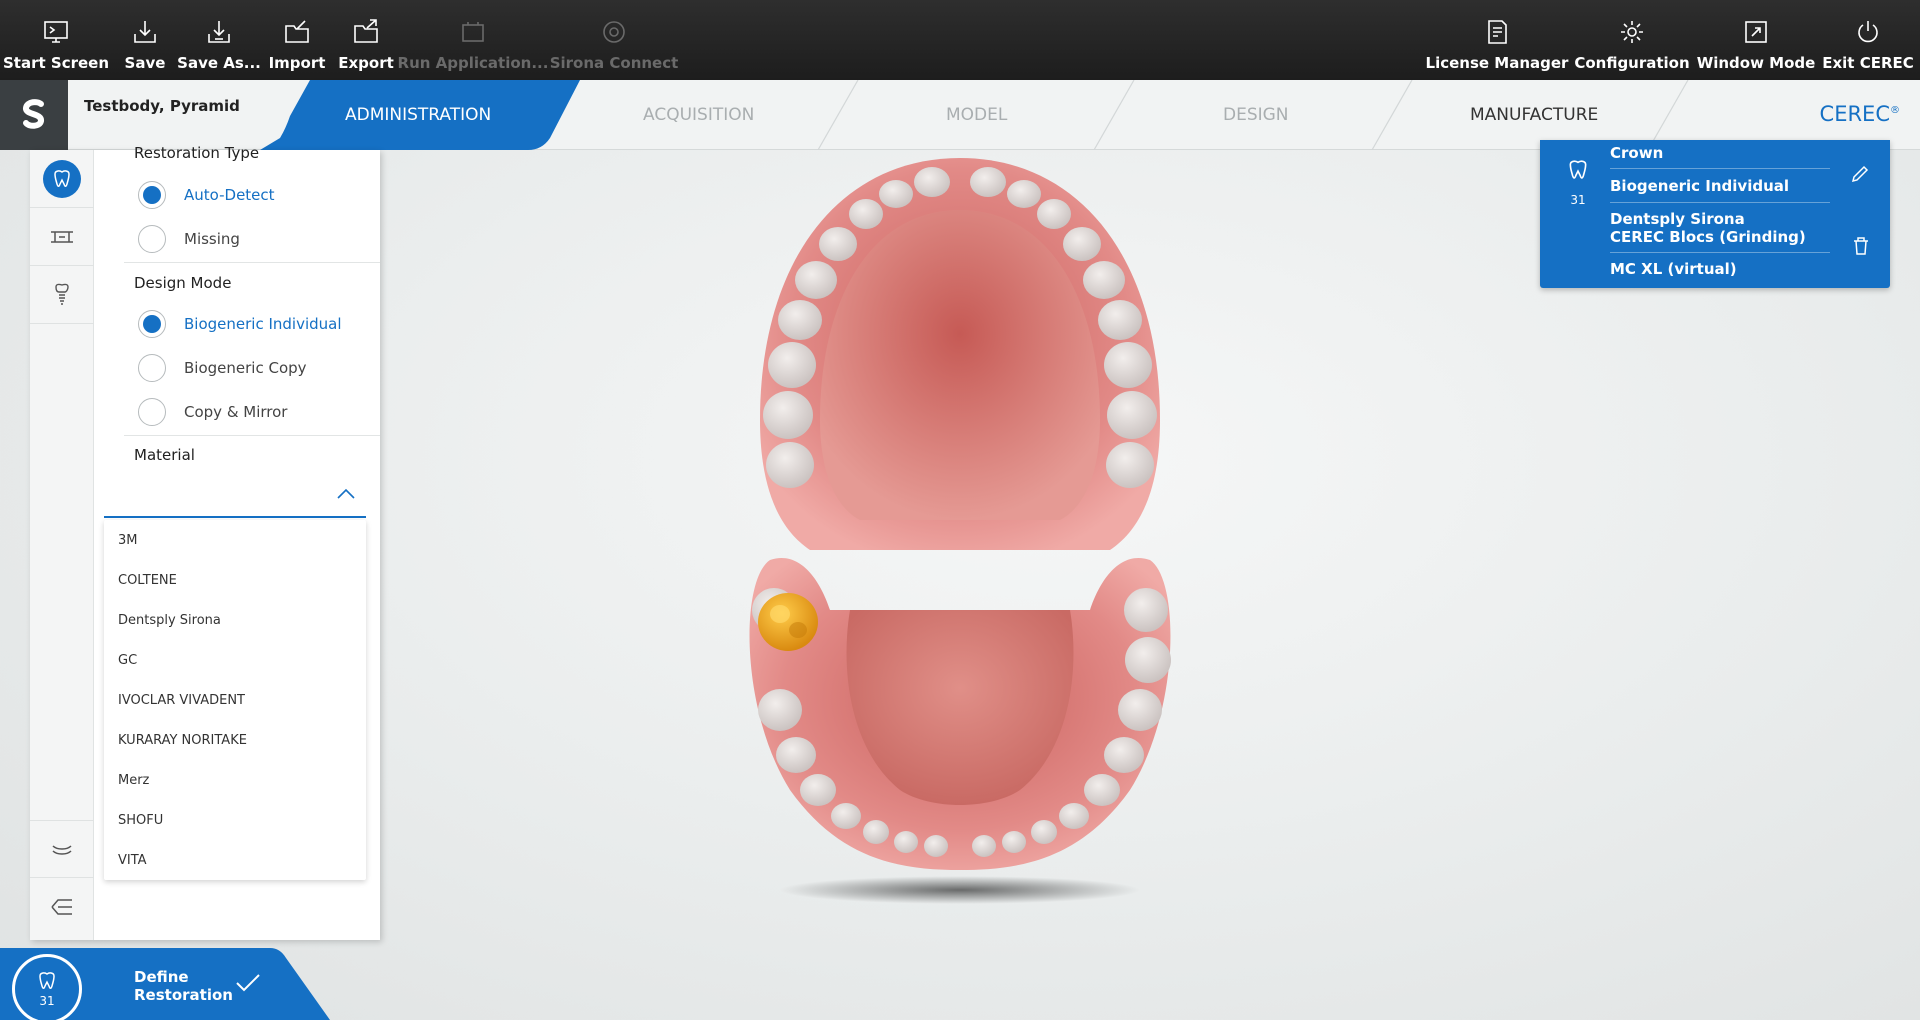 This screenshot has height=1020, width=1920. What do you see at coordinates (263, 324) in the screenshot?
I see `radio-label: Biogeneric Individual` at bounding box center [263, 324].